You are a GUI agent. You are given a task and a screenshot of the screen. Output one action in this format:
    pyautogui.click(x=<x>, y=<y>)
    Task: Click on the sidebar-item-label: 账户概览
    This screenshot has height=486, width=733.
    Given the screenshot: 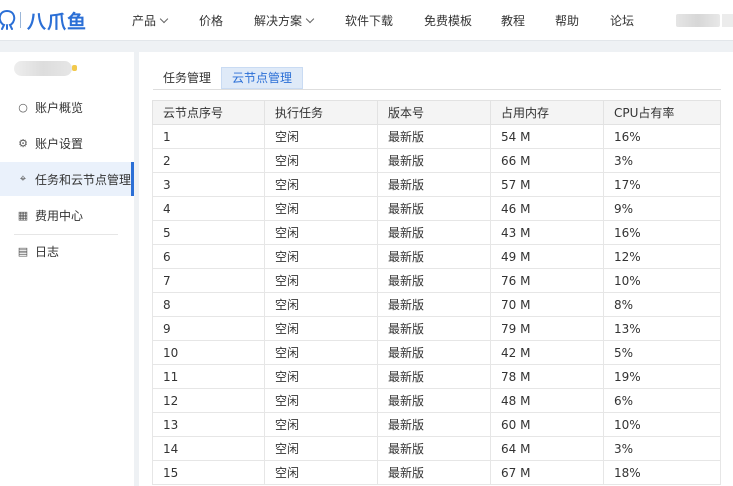 What is the action you would take?
    pyautogui.click(x=59, y=107)
    